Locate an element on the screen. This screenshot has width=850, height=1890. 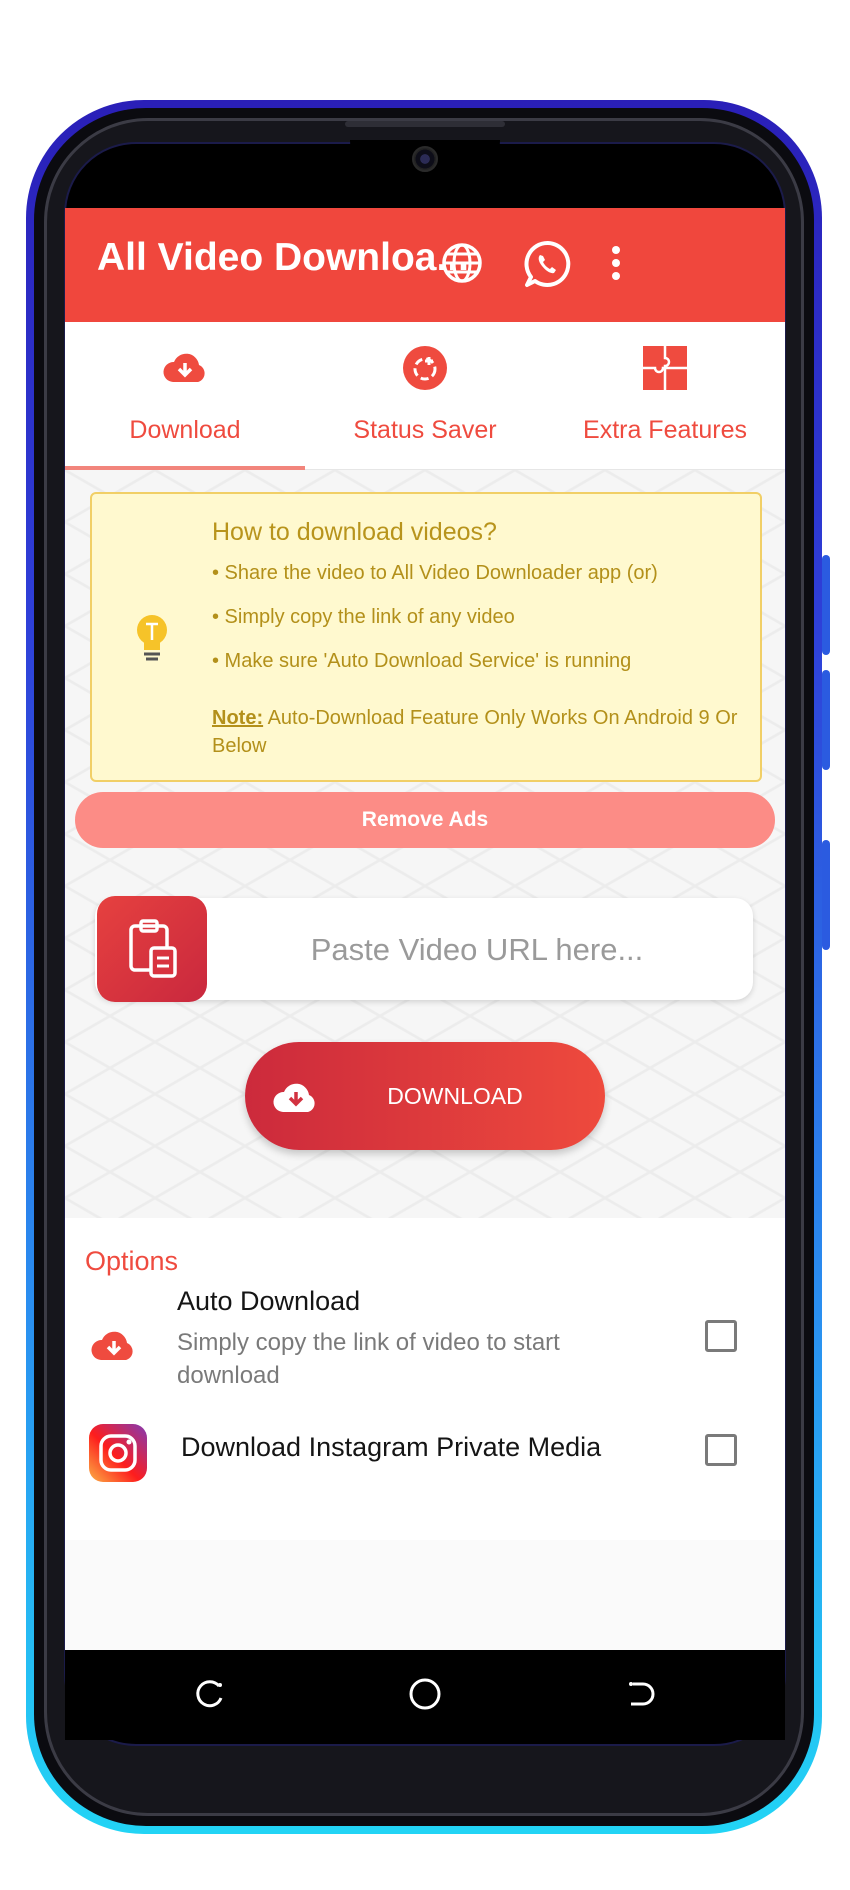
instagram-private-media-title: Download Instagram Private Media is located at coordinates (391, 1447).